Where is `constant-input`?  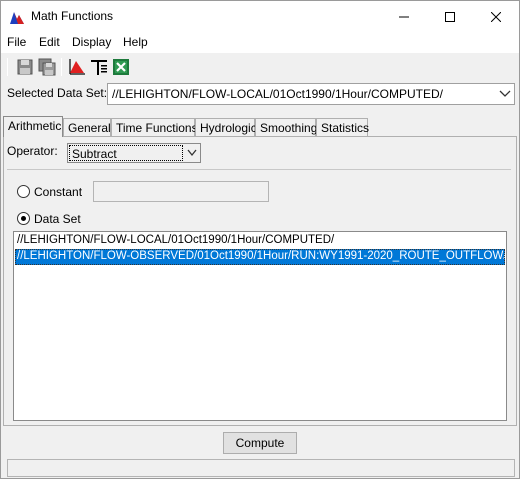 constant-input is located at coordinates (181, 191).